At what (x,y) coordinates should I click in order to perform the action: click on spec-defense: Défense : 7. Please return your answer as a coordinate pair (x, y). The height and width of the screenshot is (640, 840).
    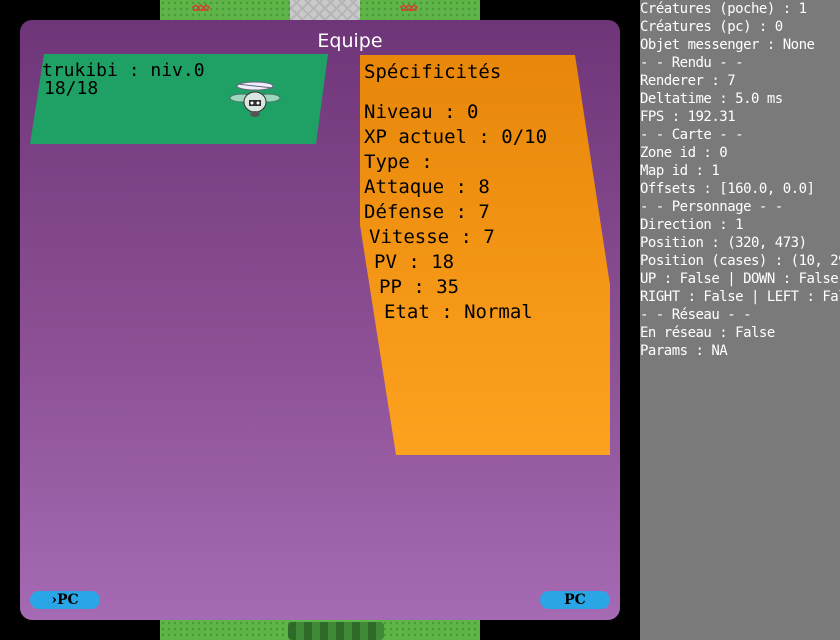
    Looking at the image, I should click on (427, 212).